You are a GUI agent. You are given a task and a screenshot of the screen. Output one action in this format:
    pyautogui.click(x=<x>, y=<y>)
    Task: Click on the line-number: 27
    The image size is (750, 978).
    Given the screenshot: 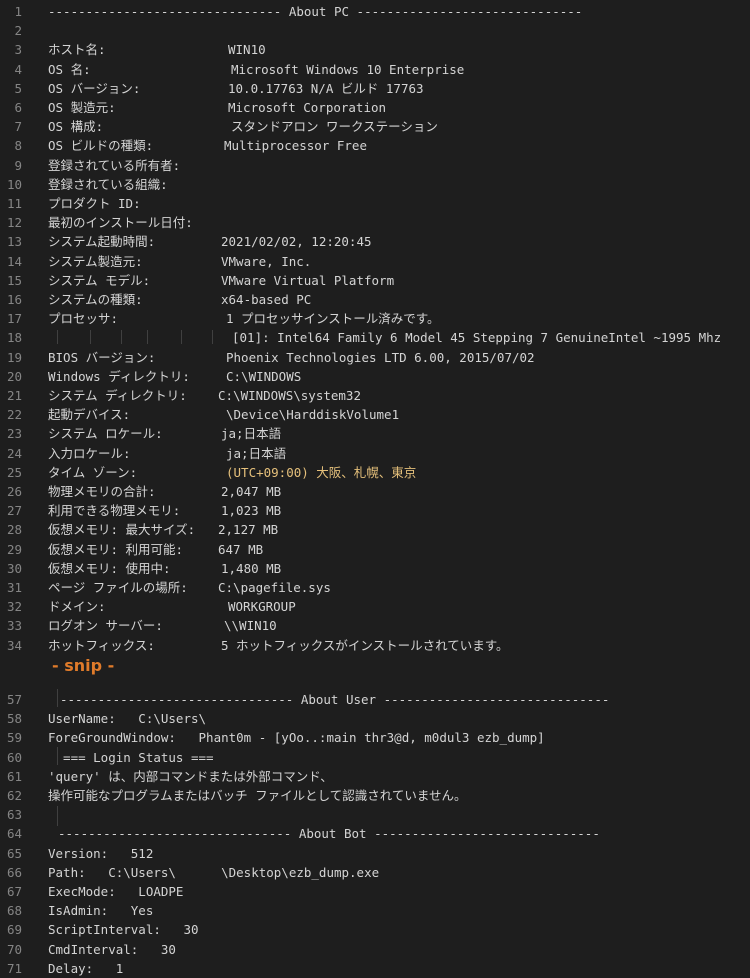 What is the action you would take?
    pyautogui.click(x=14, y=511)
    